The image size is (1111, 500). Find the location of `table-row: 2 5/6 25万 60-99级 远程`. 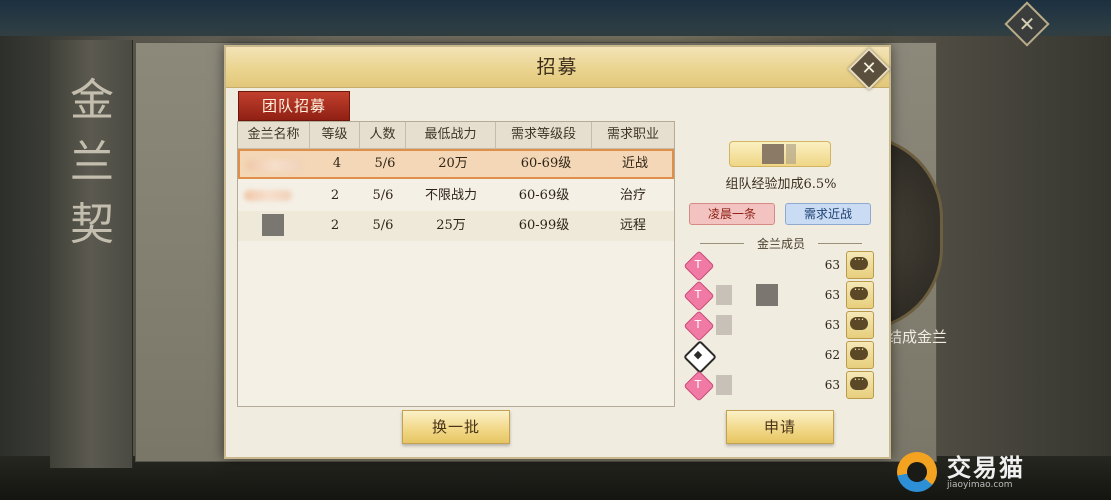

table-row: 2 5/6 25万 60-99级 远程 is located at coordinates (456, 226).